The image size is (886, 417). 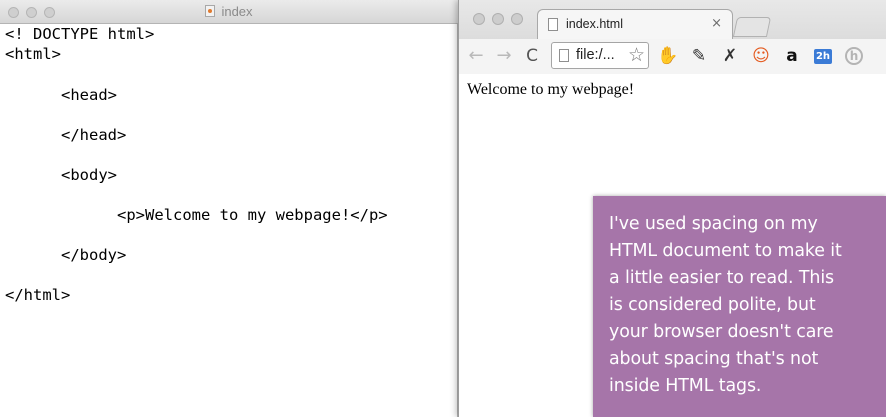 What do you see at coordinates (532, 56) in the screenshot?
I see `reload-button: C` at bounding box center [532, 56].